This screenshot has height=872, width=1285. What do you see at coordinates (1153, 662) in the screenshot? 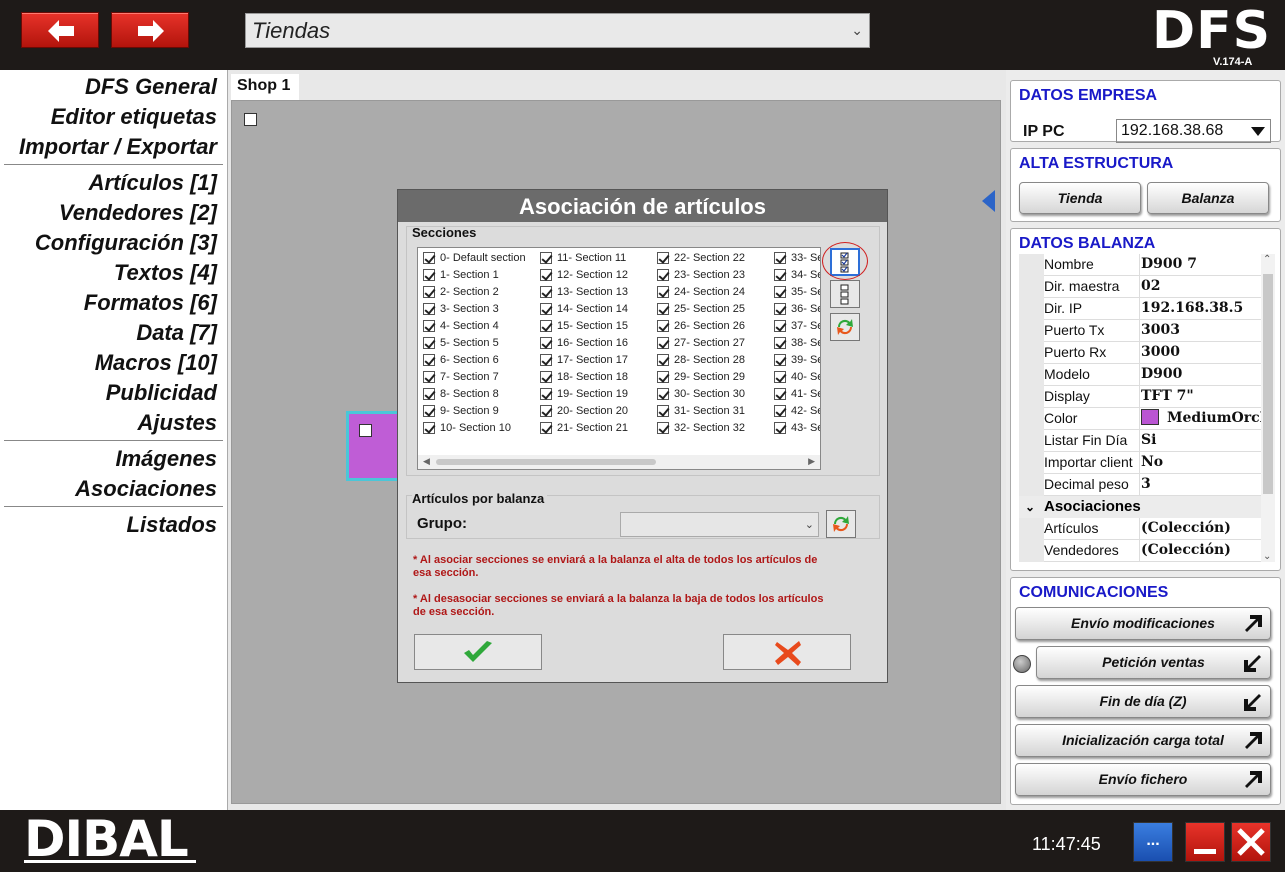
I see `peticion-ventas-button: Petición ventas` at bounding box center [1153, 662].